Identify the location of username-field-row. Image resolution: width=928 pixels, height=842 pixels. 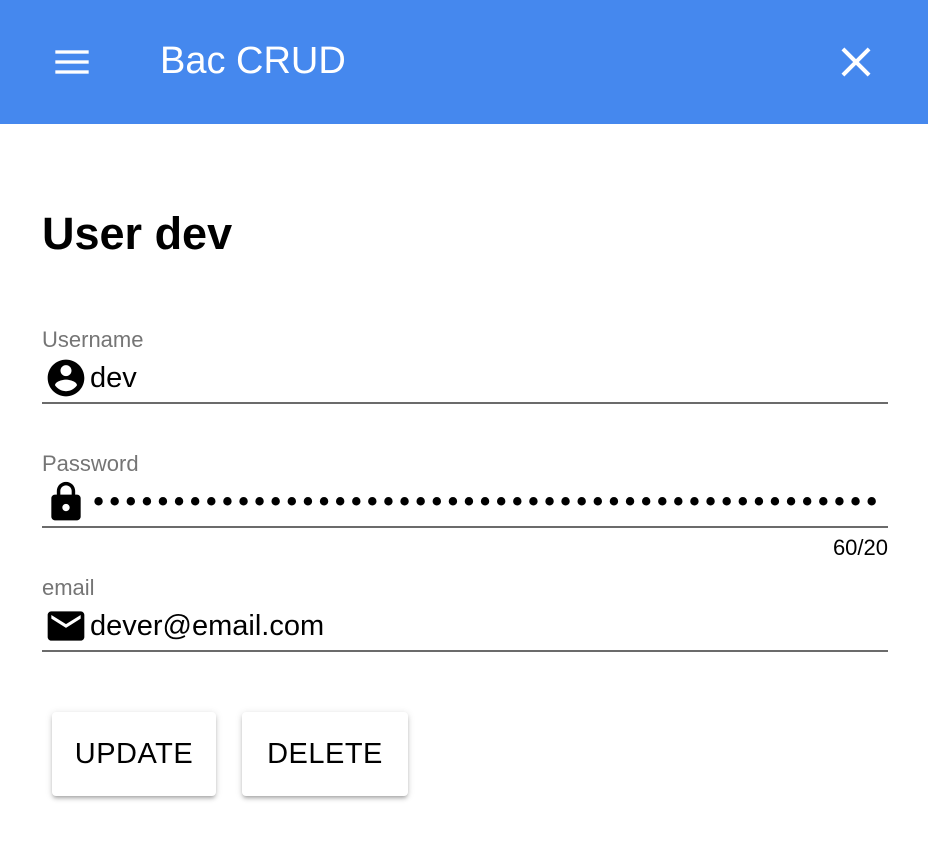
(465, 380).